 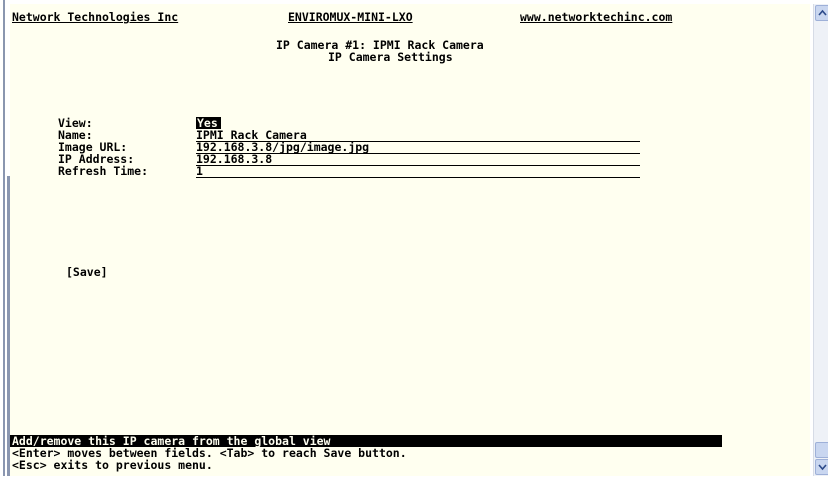 I want to click on scroll-up-button, so click(x=821, y=13).